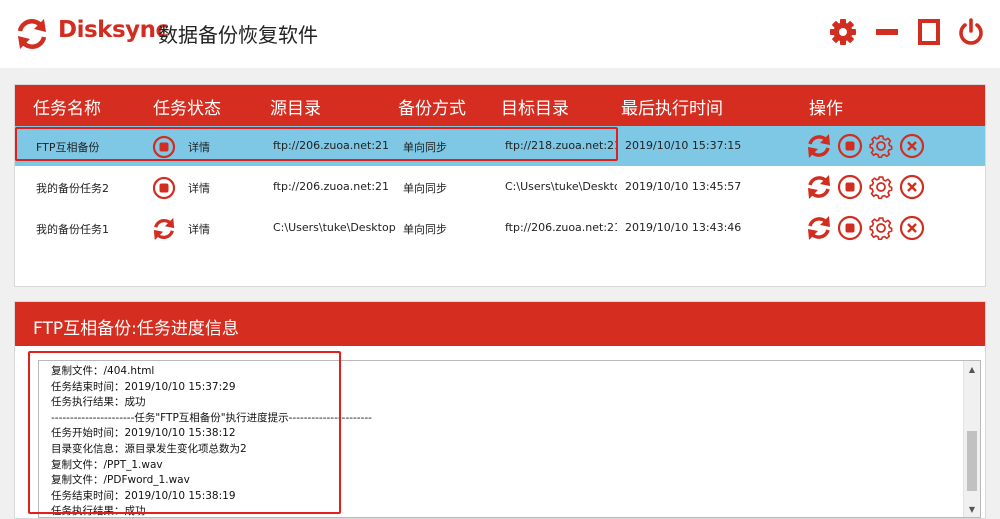 The width and height of the screenshot is (1000, 519). Describe the element at coordinates (683, 145) in the screenshot. I see `last-run-time: 2019/10/10 15:37:15` at that location.